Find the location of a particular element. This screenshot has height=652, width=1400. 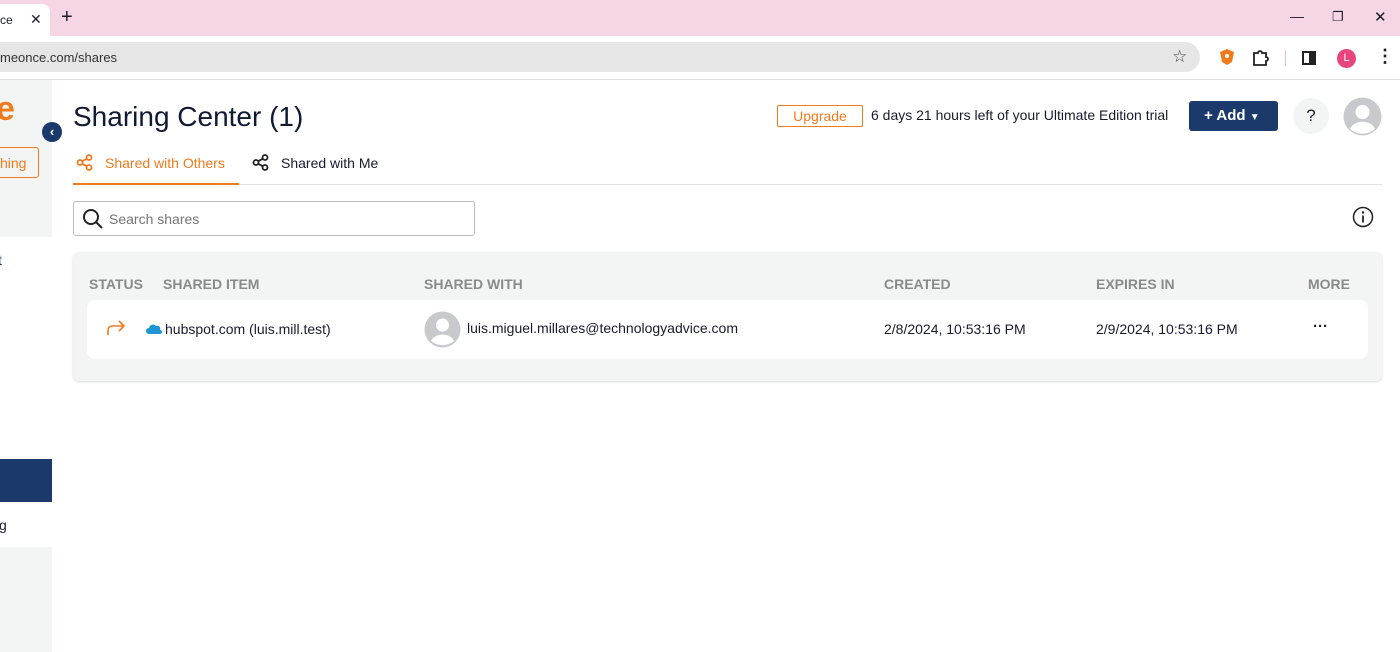

tabs-divider is located at coordinates (727, 184).